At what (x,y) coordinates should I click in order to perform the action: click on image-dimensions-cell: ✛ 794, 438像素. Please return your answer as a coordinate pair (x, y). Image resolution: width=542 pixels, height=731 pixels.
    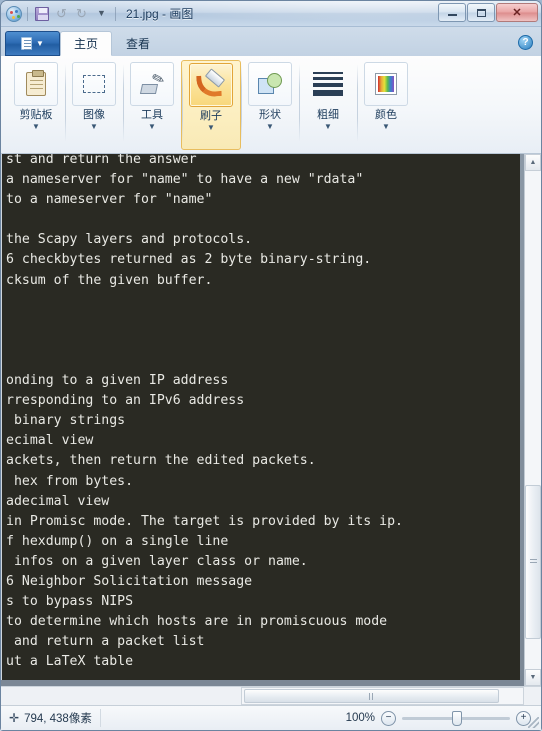
    Looking at the image, I should click on (50, 718).